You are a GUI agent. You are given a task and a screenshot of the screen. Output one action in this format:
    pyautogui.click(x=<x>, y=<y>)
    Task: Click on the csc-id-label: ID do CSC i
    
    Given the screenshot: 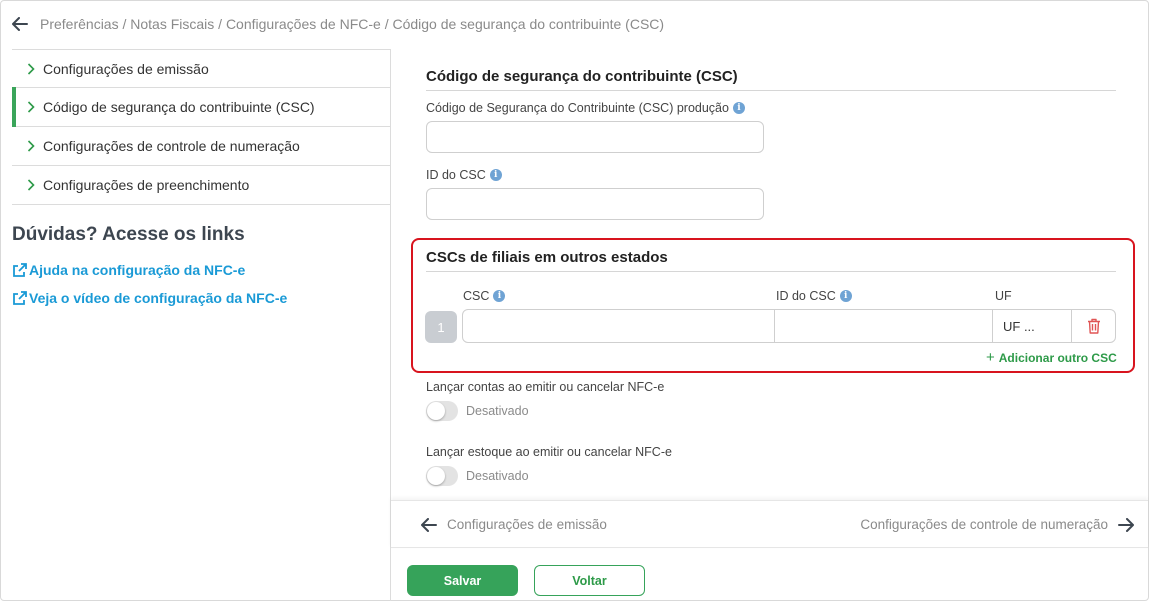 What is the action you would take?
    pyautogui.click(x=464, y=175)
    